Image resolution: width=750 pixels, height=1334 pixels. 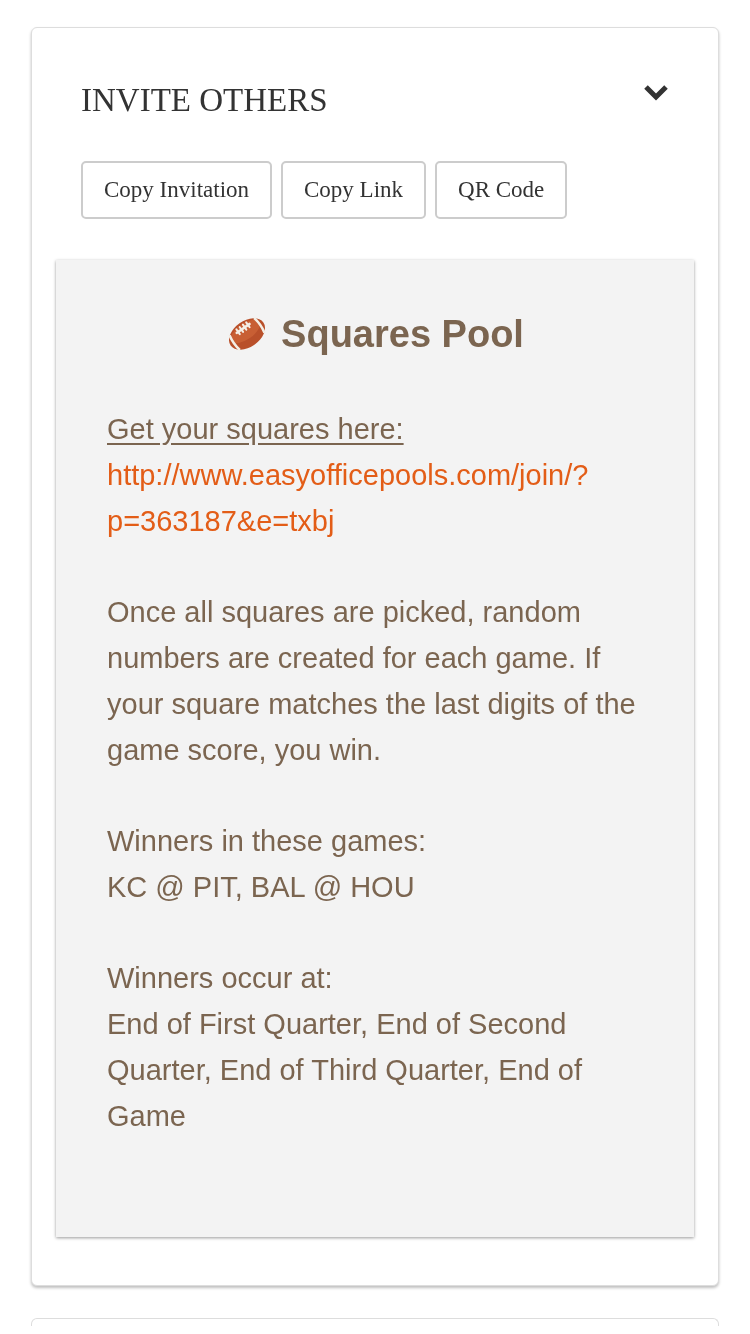 What do you see at coordinates (220, 978) in the screenshot?
I see `detail-label: Winners occur at:` at bounding box center [220, 978].